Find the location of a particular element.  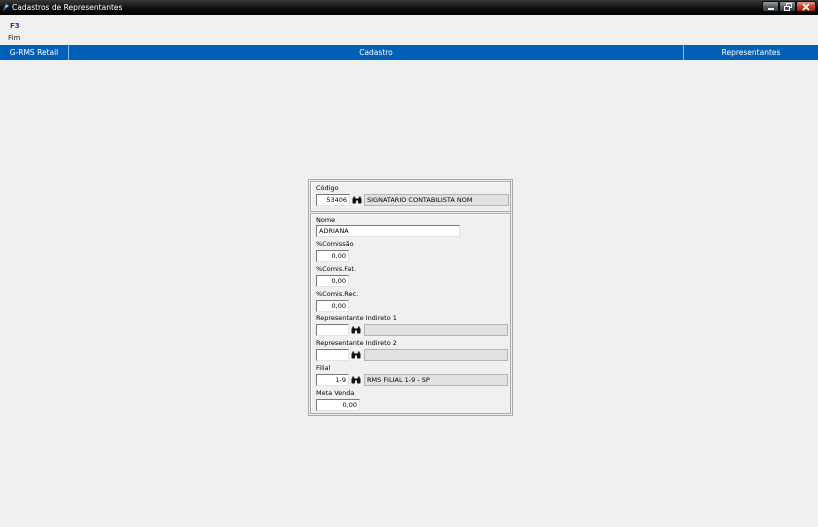

codigo-group: Código 53406 SIGNATARIO CONTABILISTA NOM is located at coordinates (410, 196).